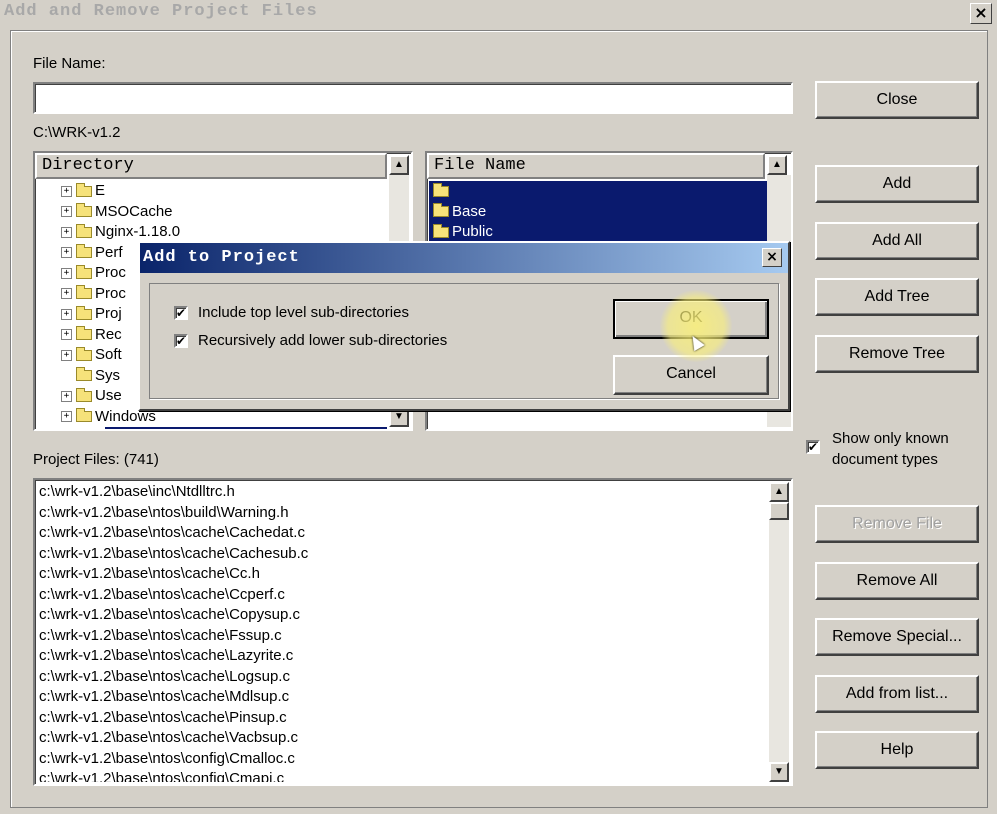 Image resolution: width=997 pixels, height=814 pixels. I want to click on list-item: Base, so click(598, 211).